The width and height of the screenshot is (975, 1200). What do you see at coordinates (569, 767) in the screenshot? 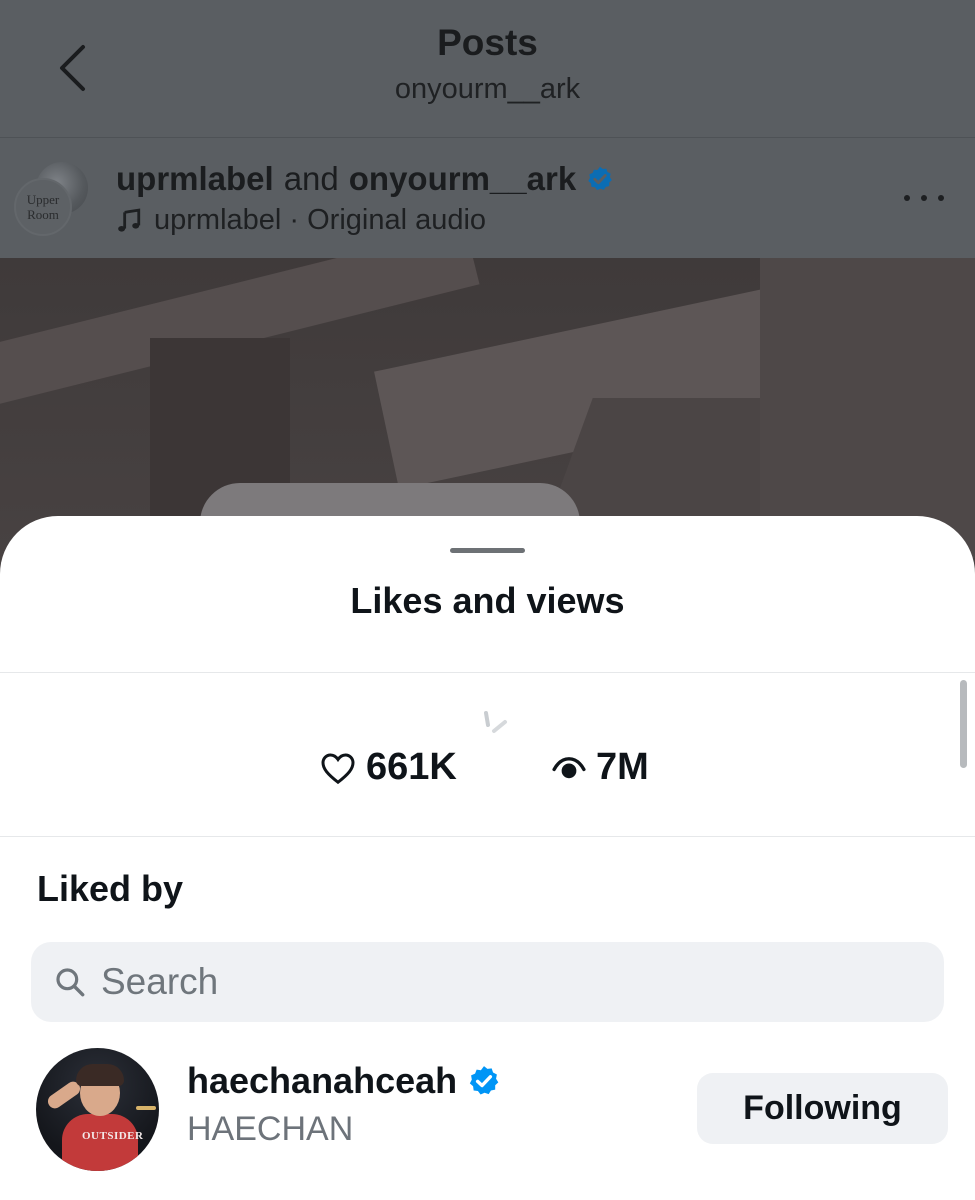
I see `eye-icon` at bounding box center [569, 767].